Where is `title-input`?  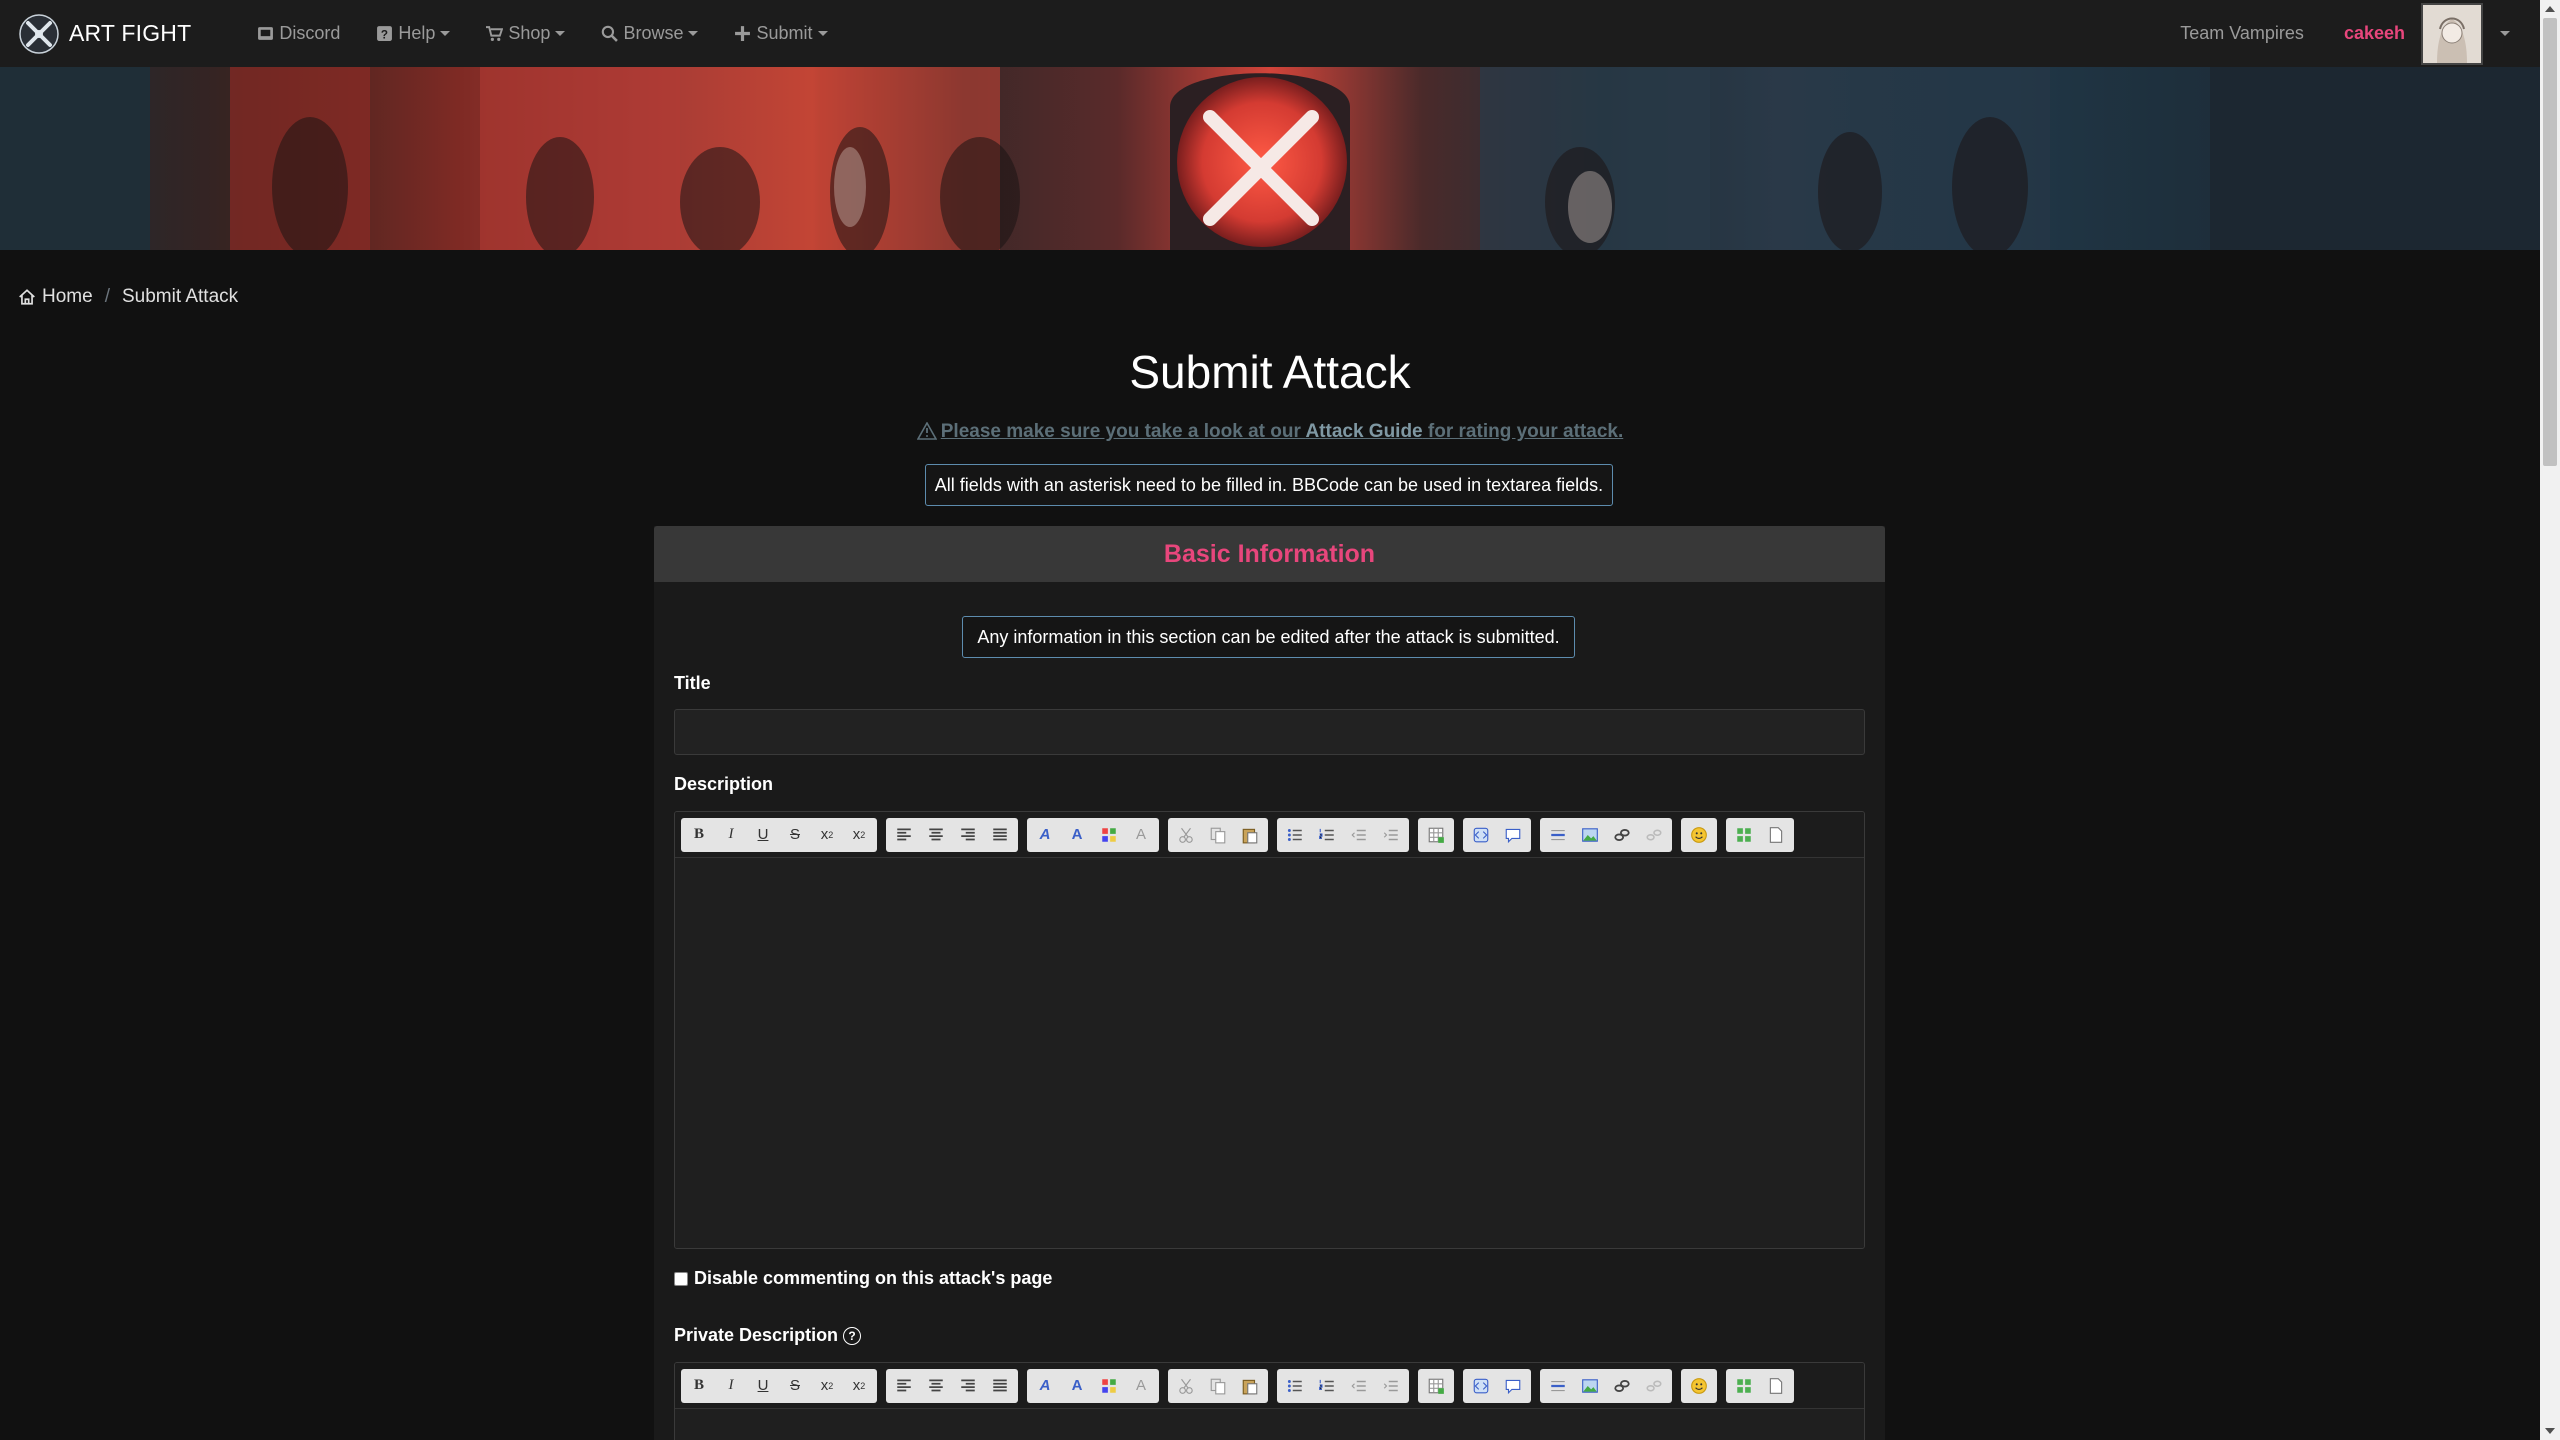 title-input is located at coordinates (1269, 732).